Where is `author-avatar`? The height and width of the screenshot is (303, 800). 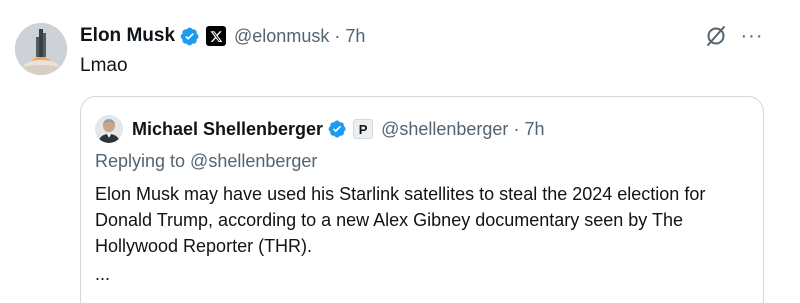 author-avatar is located at coordinates (41, 49).